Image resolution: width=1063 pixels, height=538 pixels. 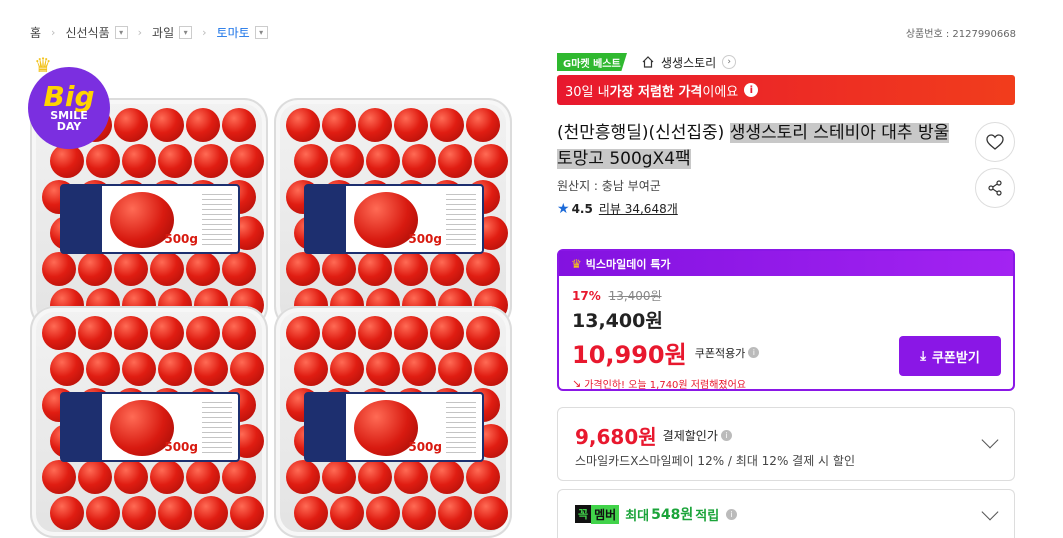 I want to click on member-reward-row: 꼭 멤버 최대 548원 적립 i, so click(x=656, y=514).